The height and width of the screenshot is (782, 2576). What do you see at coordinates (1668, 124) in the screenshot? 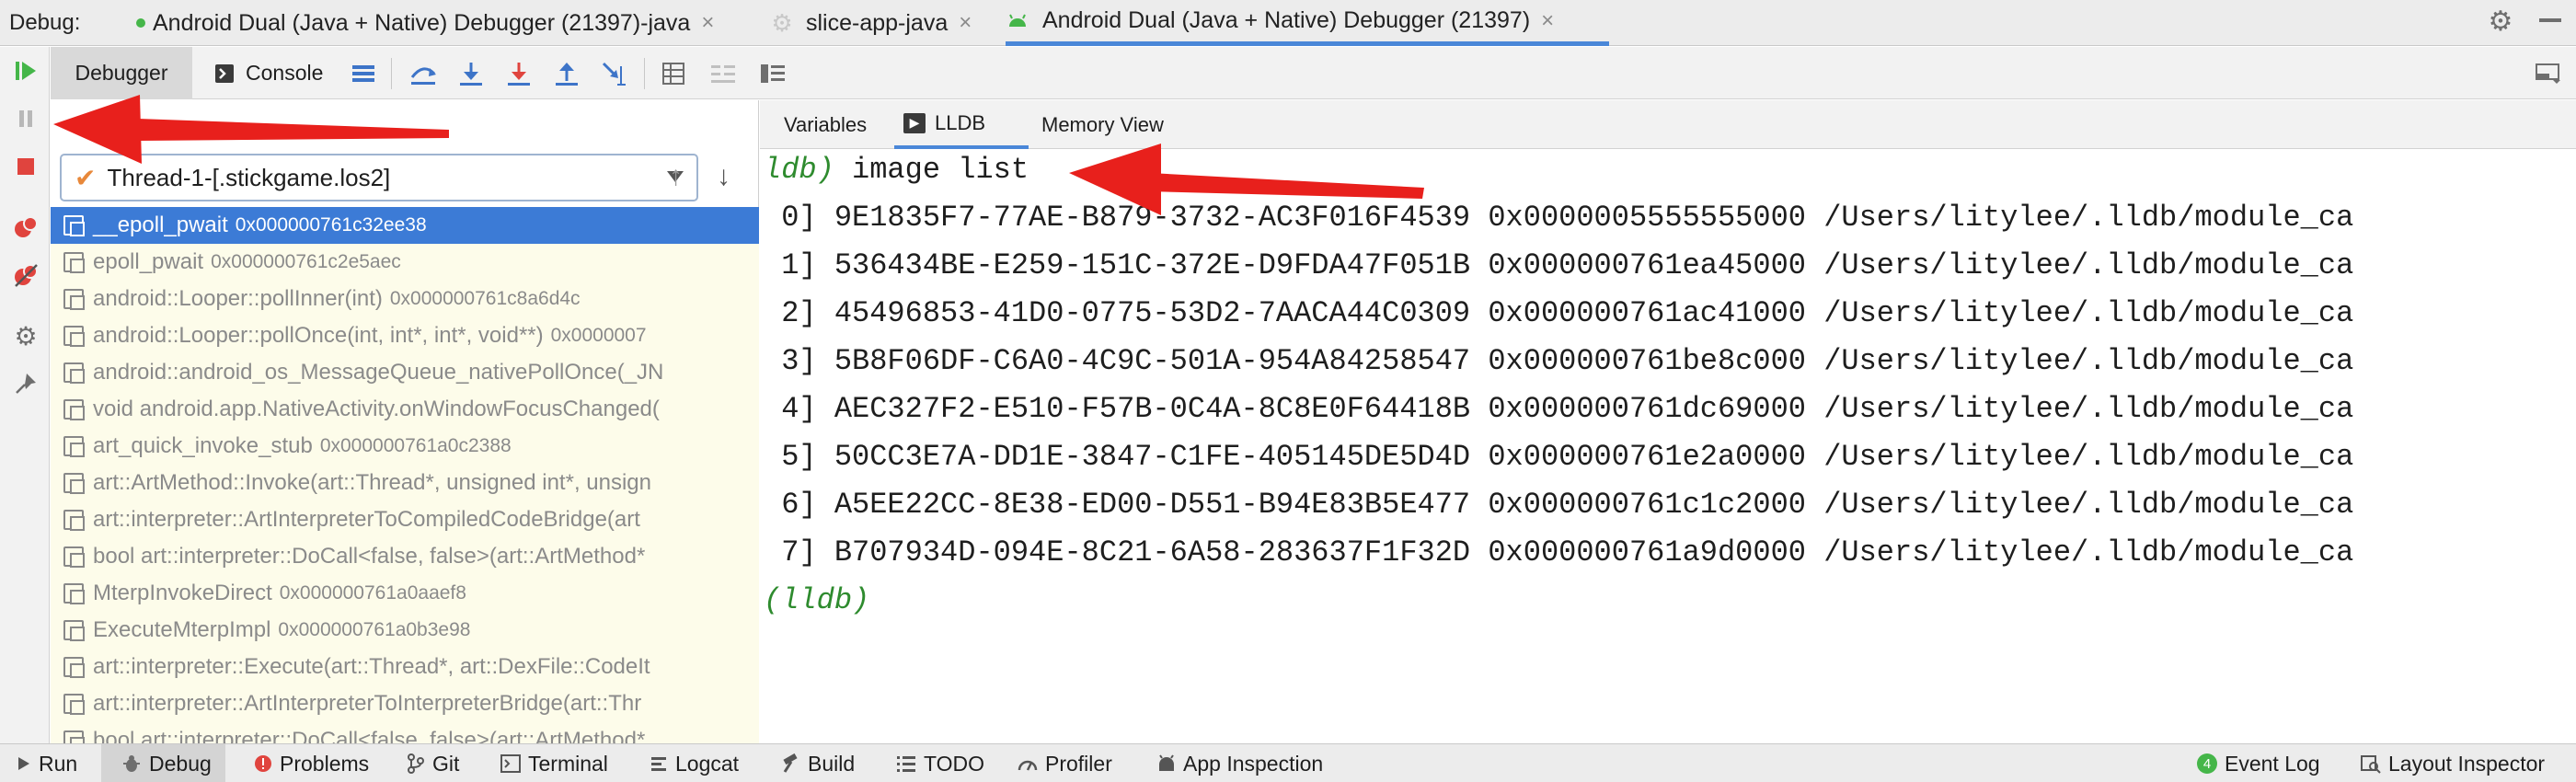
I see `debugger-subtabs: Variables ▶ LLDB Memory View` at bounding box center [1668, 124].